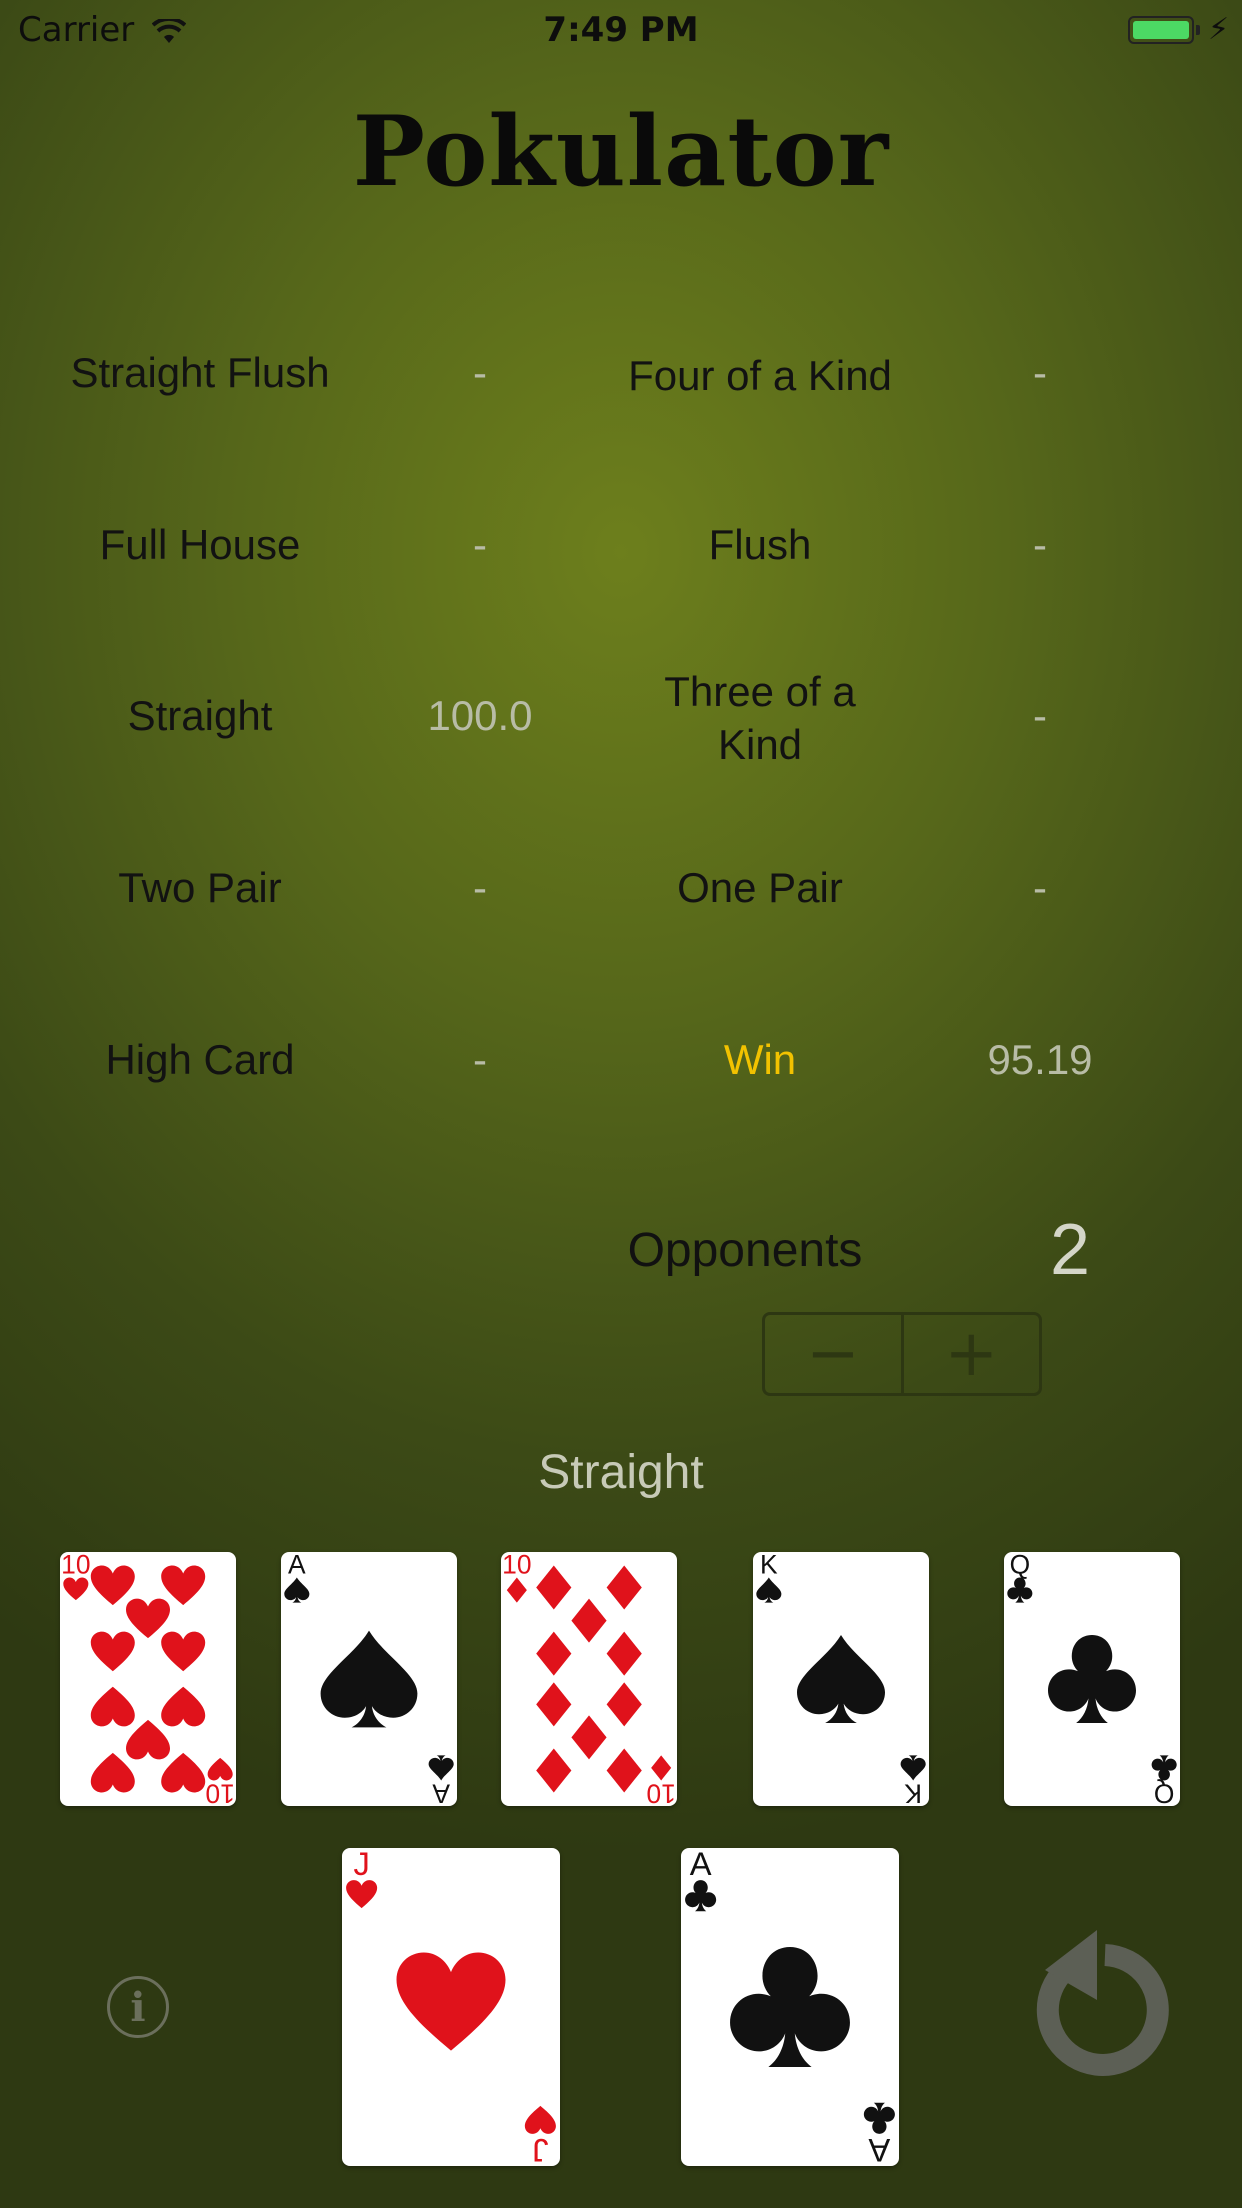 The image size is (1242, 2208). Describe the element at coordinates (1040, 887) in the screenshot. I see `odds-value-one-pair: -` at that location.